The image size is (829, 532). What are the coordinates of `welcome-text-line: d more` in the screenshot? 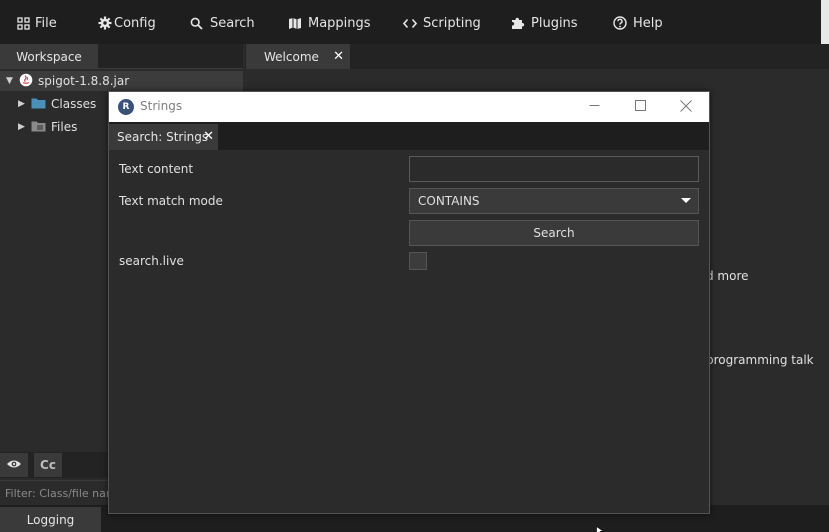 It's located at (727, 276).